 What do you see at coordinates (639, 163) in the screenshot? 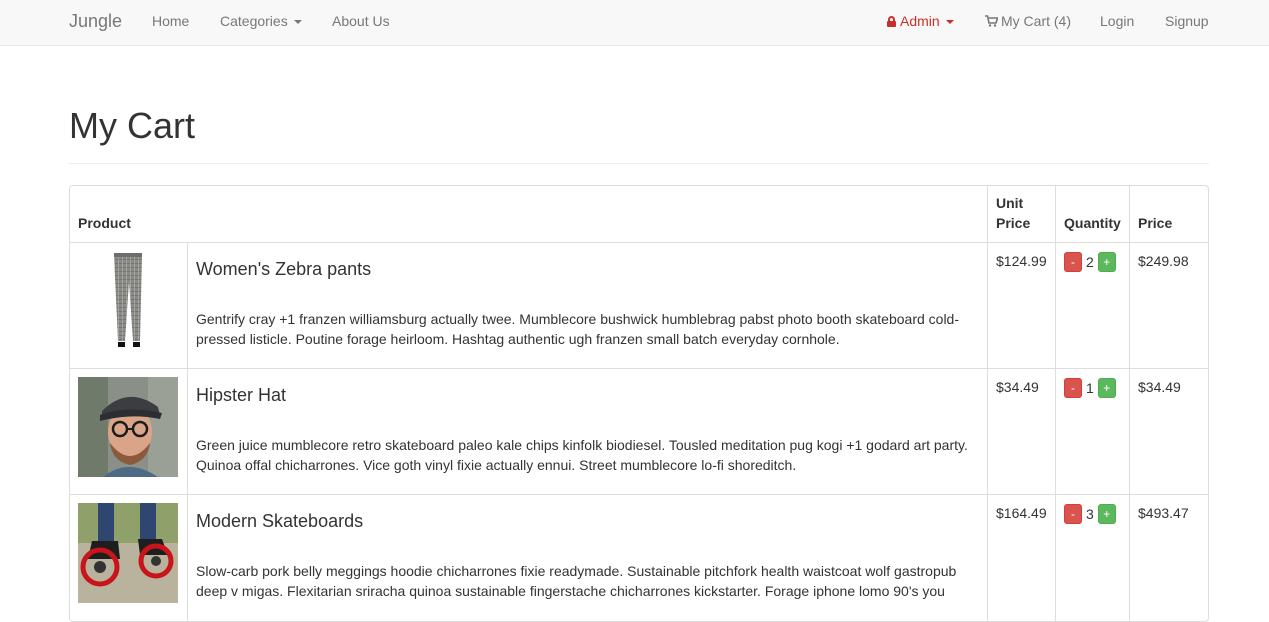
I see `header-divider` at bounding box center [639, 163].